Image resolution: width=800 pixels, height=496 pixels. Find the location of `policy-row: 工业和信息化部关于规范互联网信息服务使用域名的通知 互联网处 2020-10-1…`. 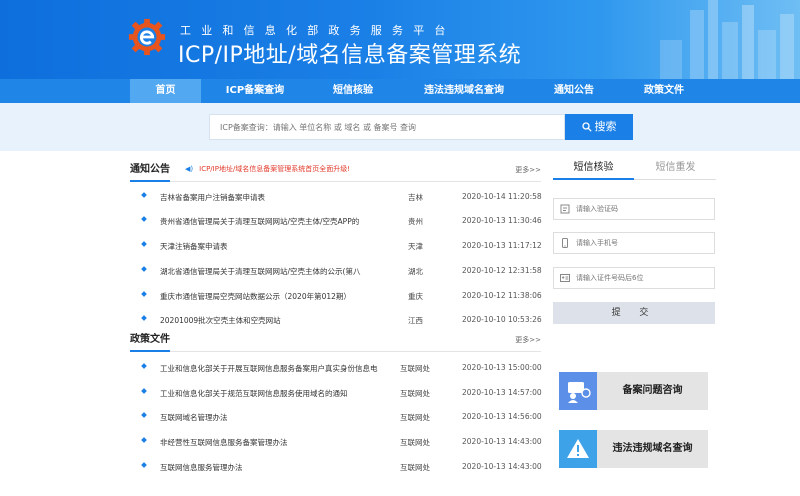

policy-row: 工业和信息化部关于规范互联网信息服务使用域名的通知 互联网处 2020-10-1… is located at coordinates (336, 392).